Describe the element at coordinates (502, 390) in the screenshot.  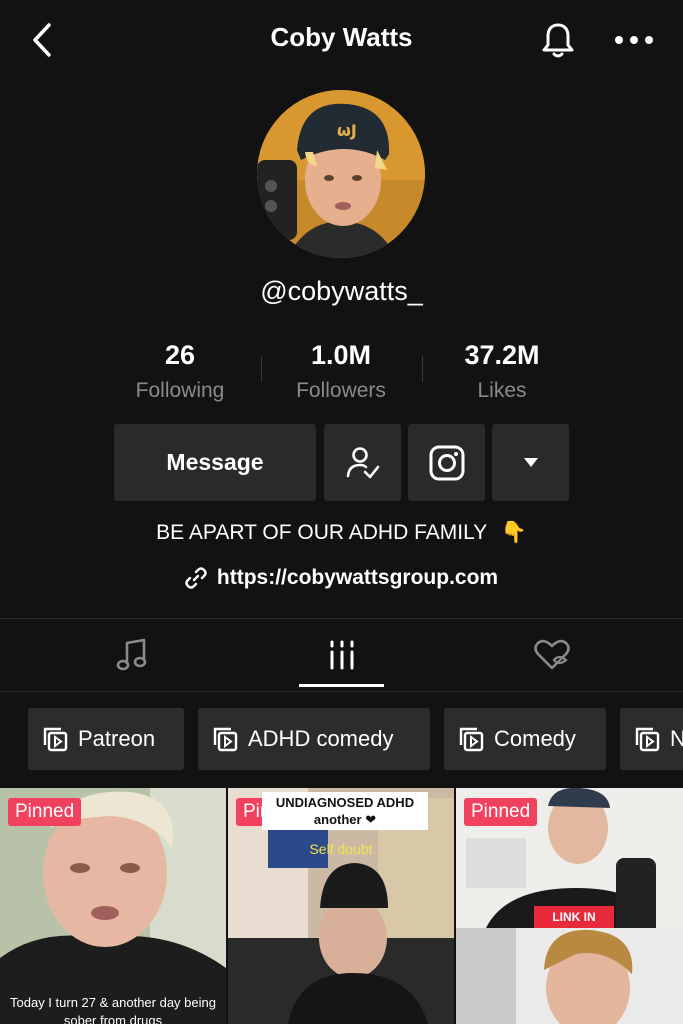
I see `likes-label: Likes` at that location.